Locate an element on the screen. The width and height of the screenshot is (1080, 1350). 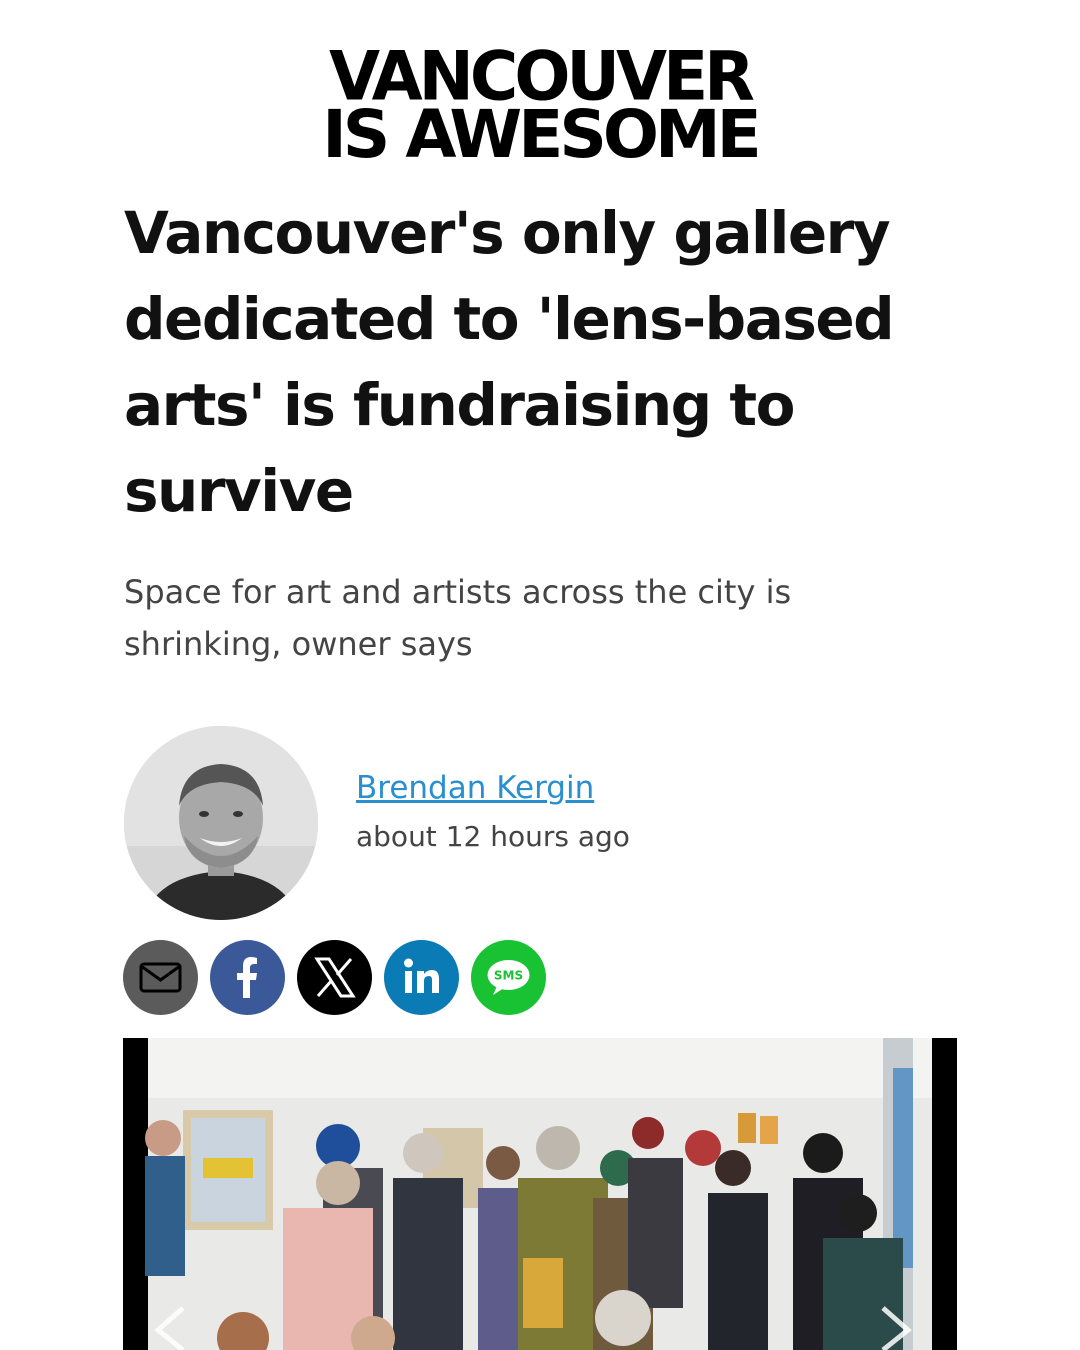
sms-icon: SMS is located at coordinates (508, 977).